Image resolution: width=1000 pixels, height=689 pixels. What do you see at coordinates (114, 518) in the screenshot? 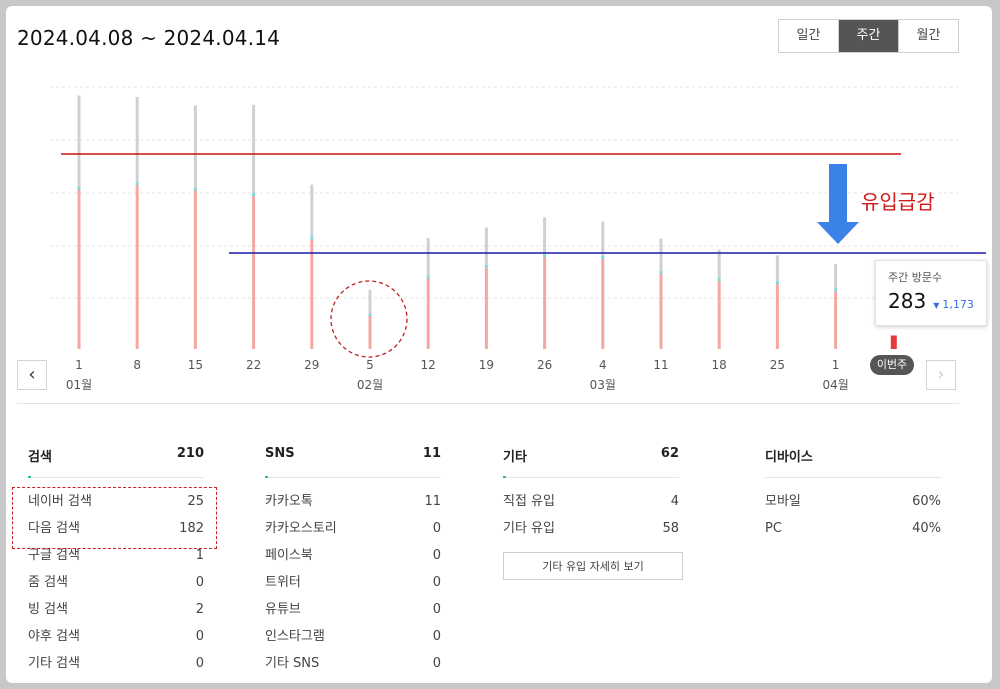
I see `highlight-box` at bounding box center [114, 518].